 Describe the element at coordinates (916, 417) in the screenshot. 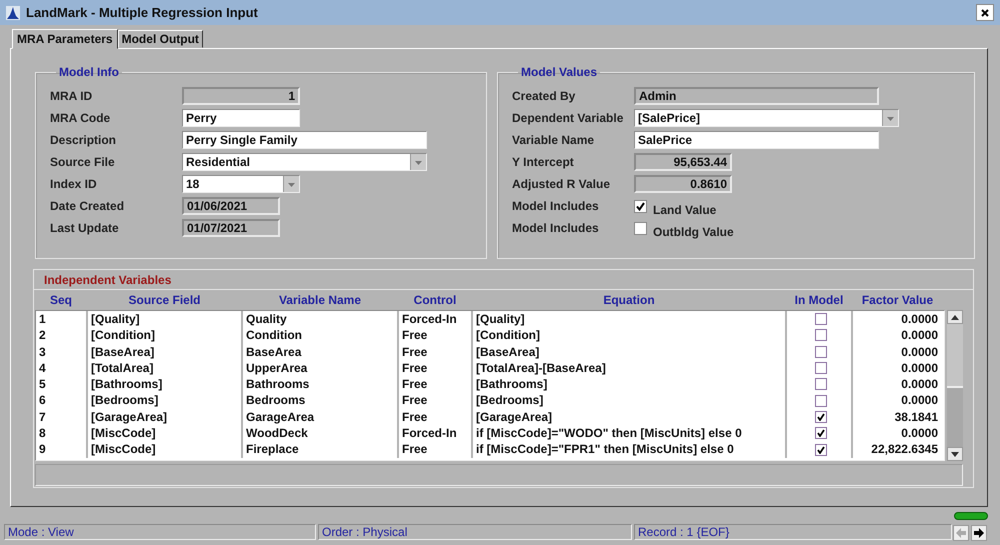

I see `table-cell-text: 38.1841` at that location.